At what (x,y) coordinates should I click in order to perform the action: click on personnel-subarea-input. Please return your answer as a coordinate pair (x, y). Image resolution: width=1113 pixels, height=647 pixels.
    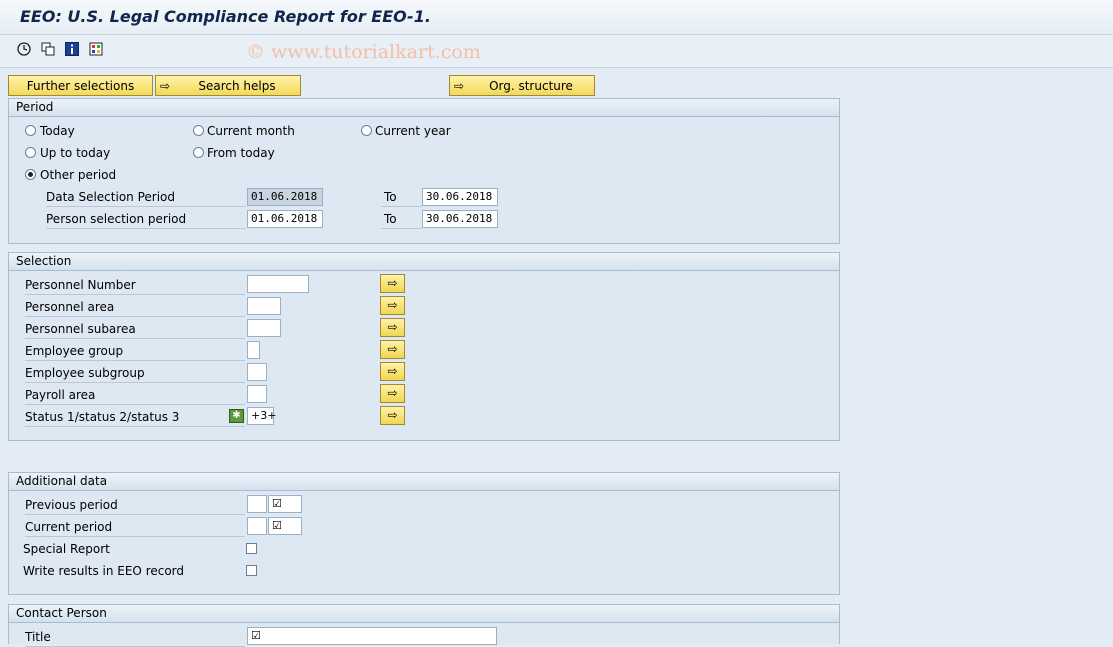
    Looking at the image, I should click on (264, 328).